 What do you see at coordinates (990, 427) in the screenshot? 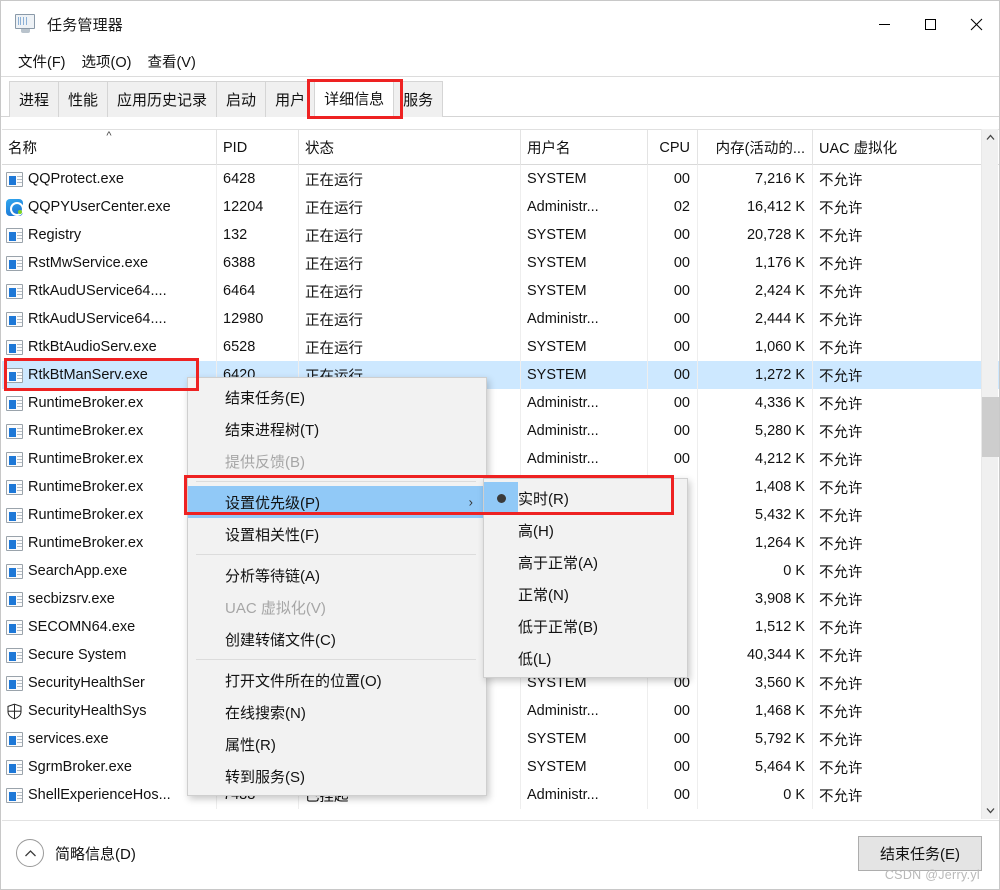
I see `scrollbar-thumb` at bounding box center [990, 427].